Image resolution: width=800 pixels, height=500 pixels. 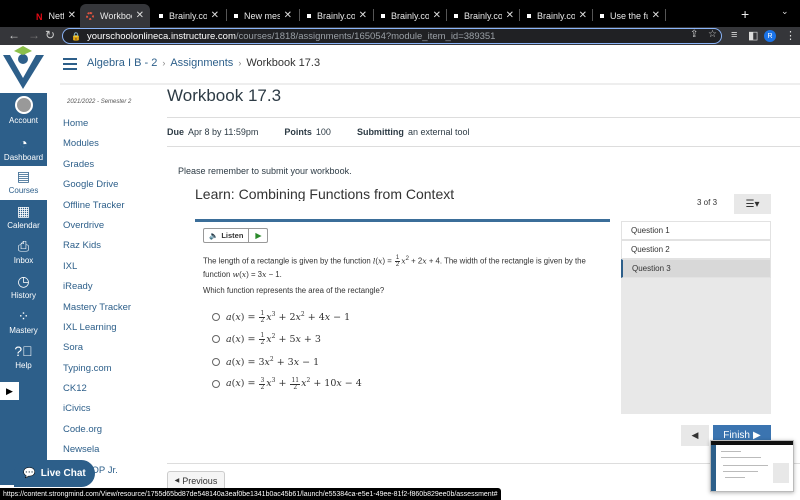 What do you see at coordinates (411, 15) in the screenshot?
I see `tab-brainly-3: Brainly.com ✕` at bounding box center [411, 15].